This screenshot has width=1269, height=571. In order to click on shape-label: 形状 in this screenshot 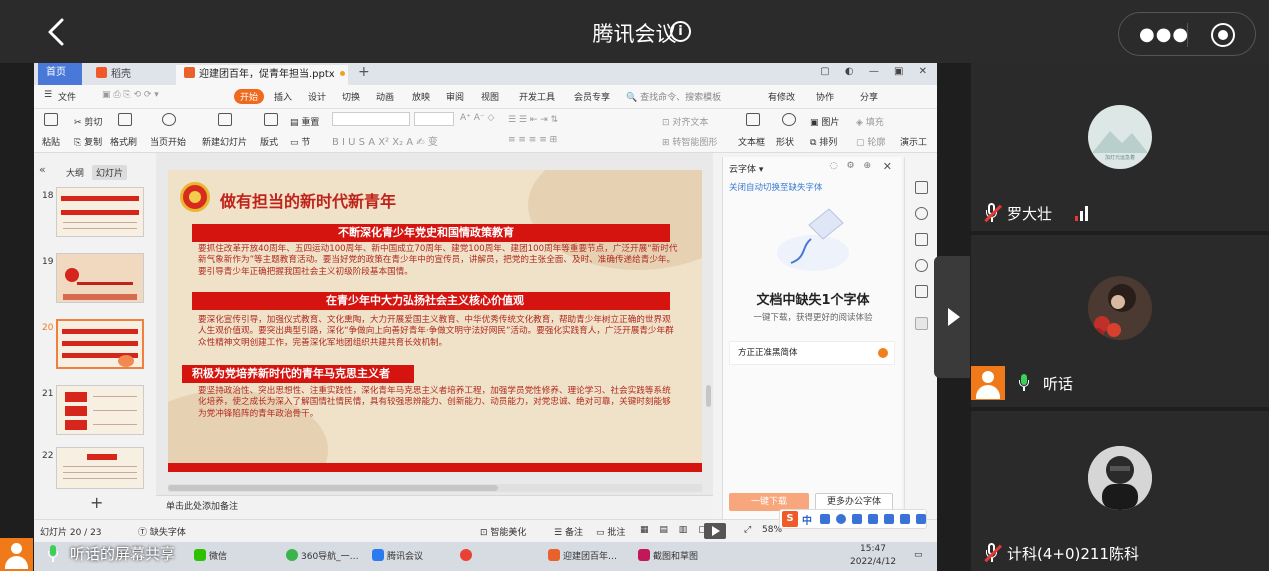, I will do `click(785, 141)`.